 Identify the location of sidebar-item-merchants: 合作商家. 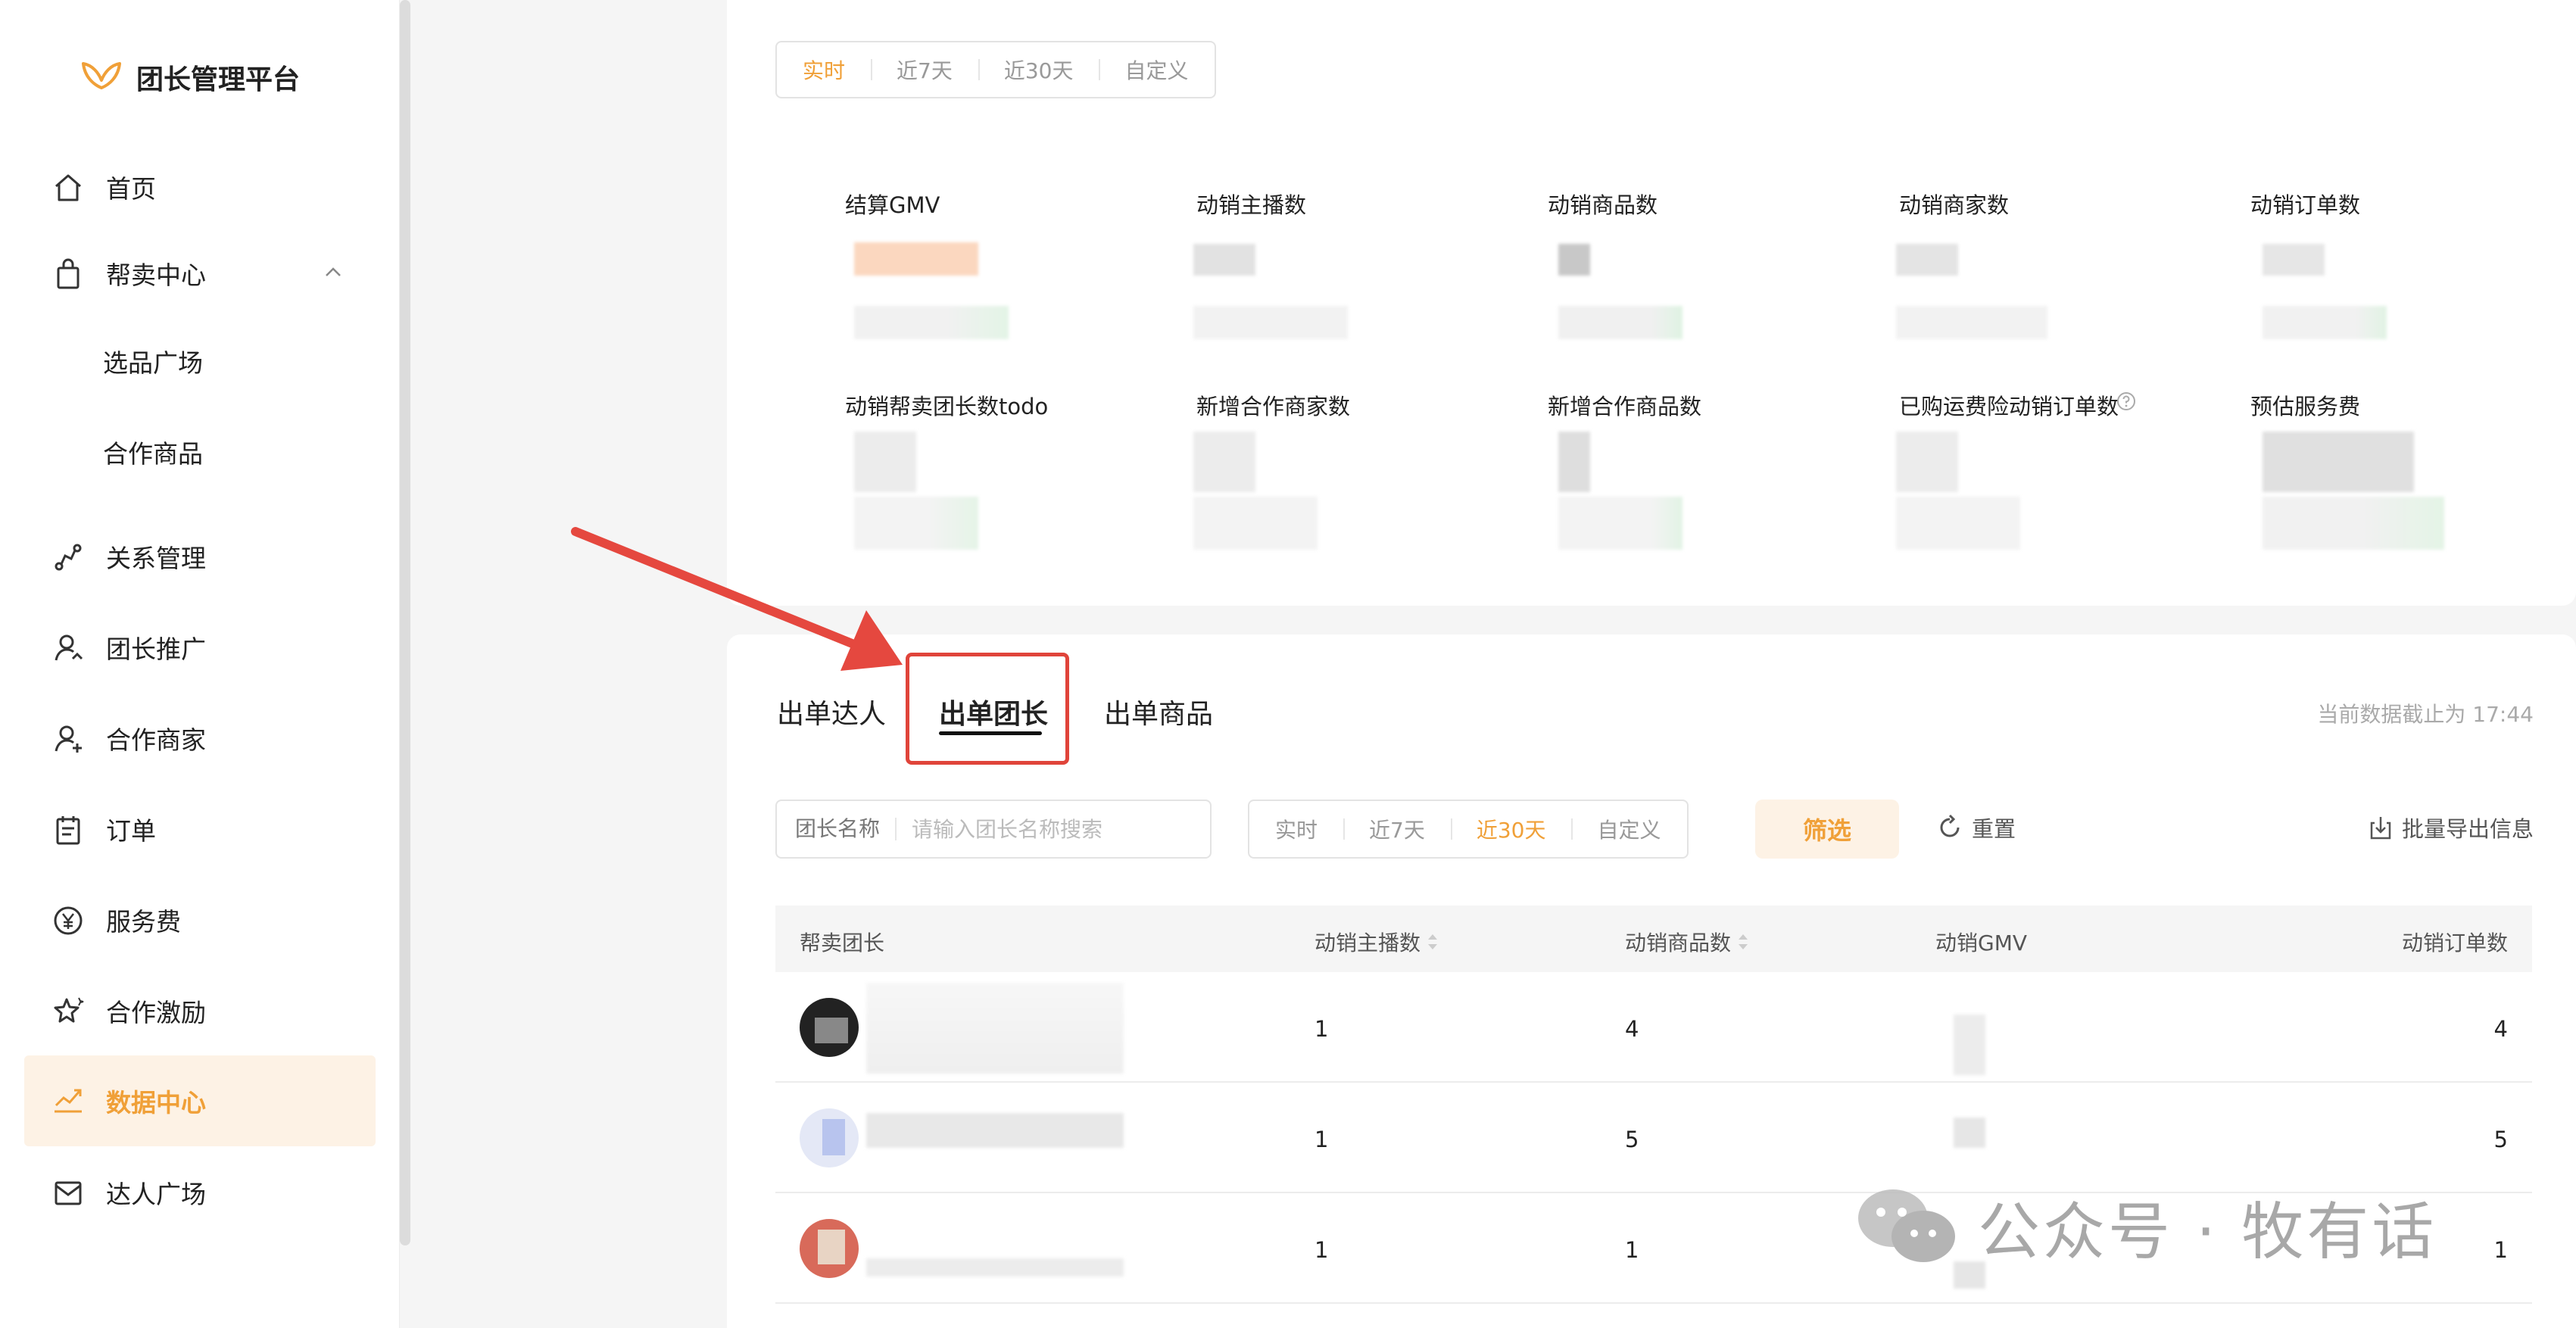
(200, 738).